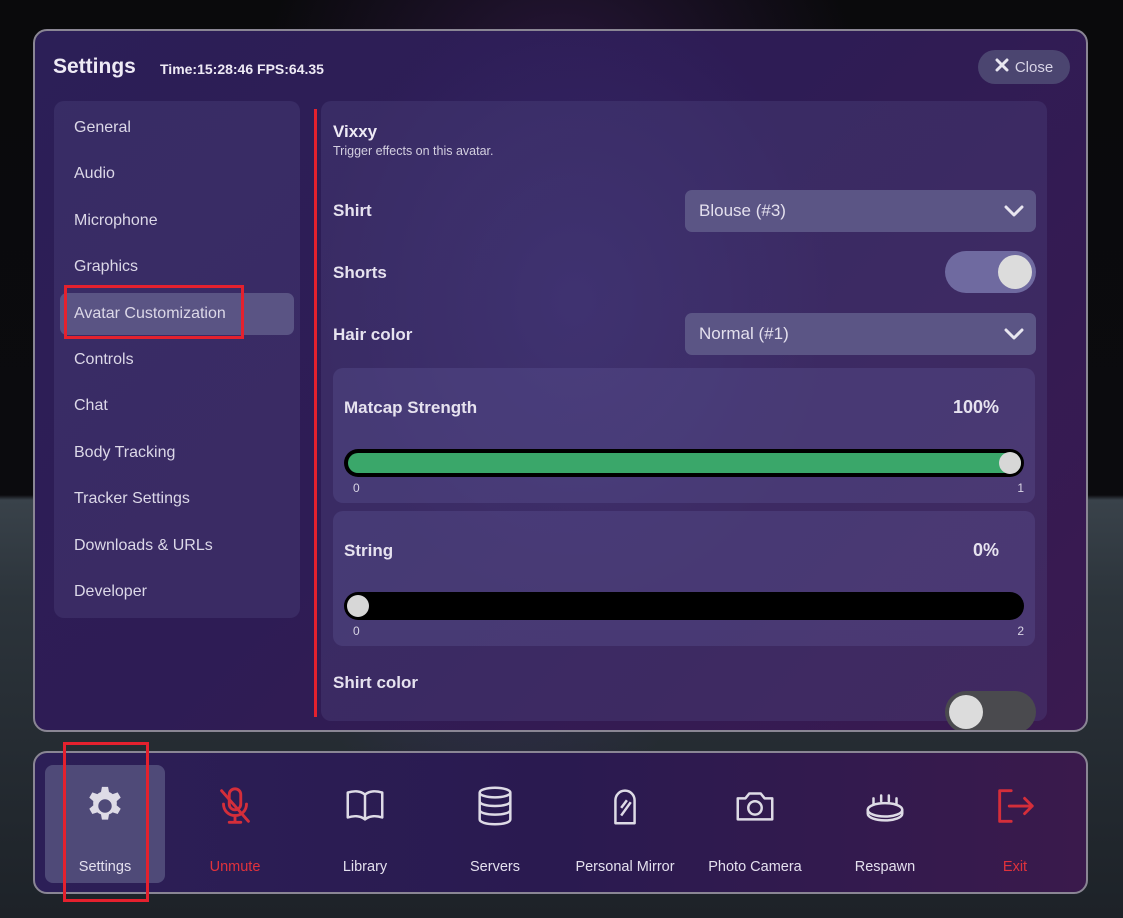 The image size is (1123, 918). What do you see at coordinates (1020, 631) in the screenshot?
I see `slider-max-label: 2` at bounding box center [1020, 631].